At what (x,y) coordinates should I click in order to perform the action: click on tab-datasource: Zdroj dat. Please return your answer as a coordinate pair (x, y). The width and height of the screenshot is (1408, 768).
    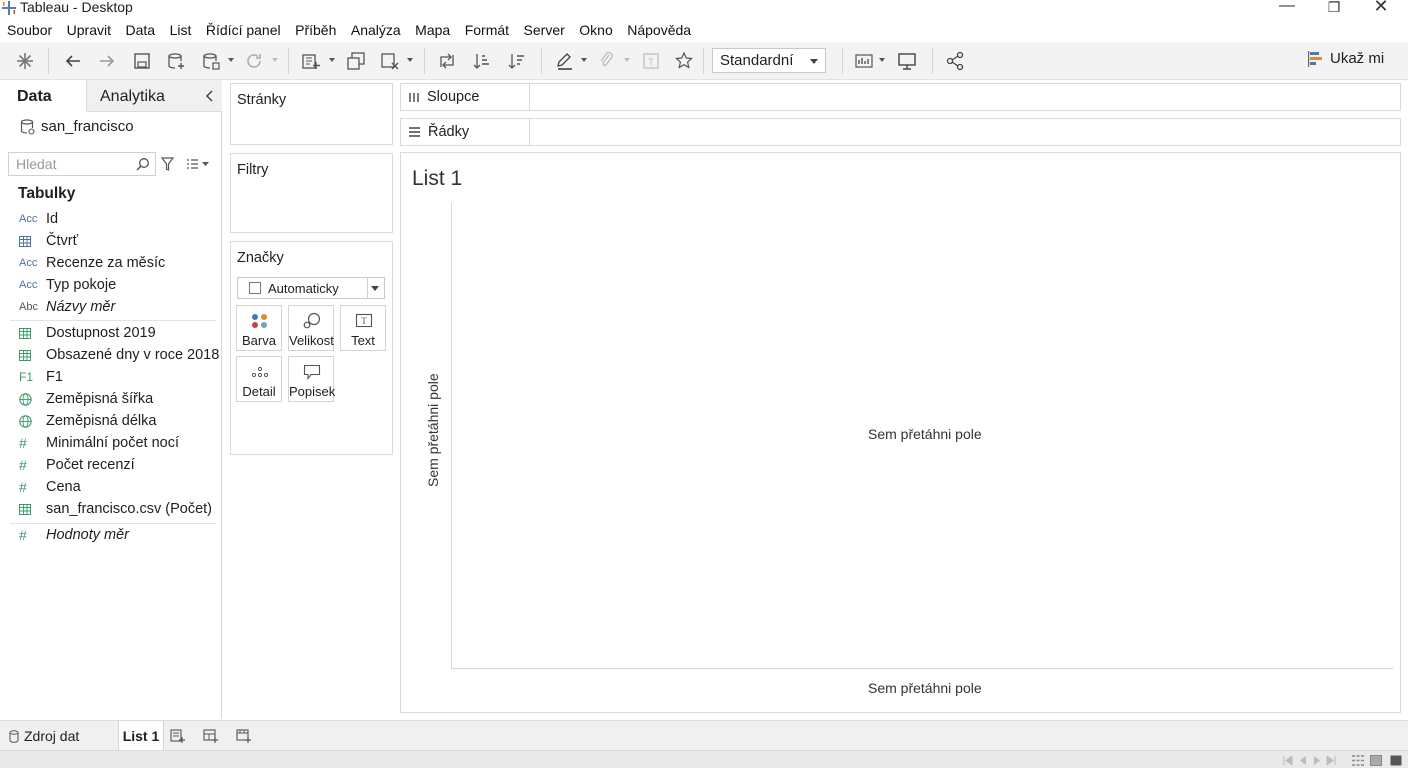
    Looking at the image, I should click on (59, 736).